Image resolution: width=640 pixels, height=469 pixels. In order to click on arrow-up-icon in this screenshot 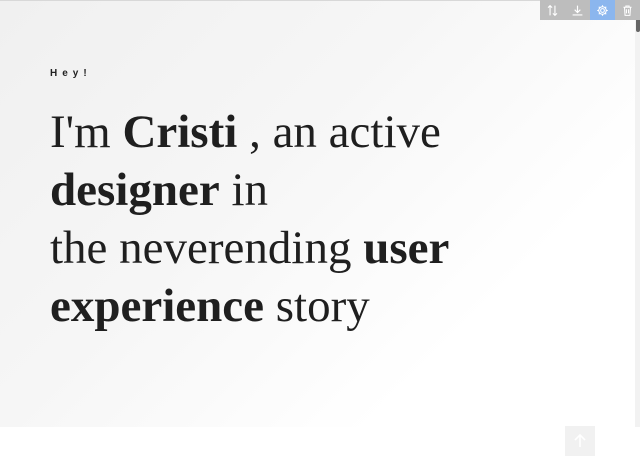, I will do `click(580, 440)`.